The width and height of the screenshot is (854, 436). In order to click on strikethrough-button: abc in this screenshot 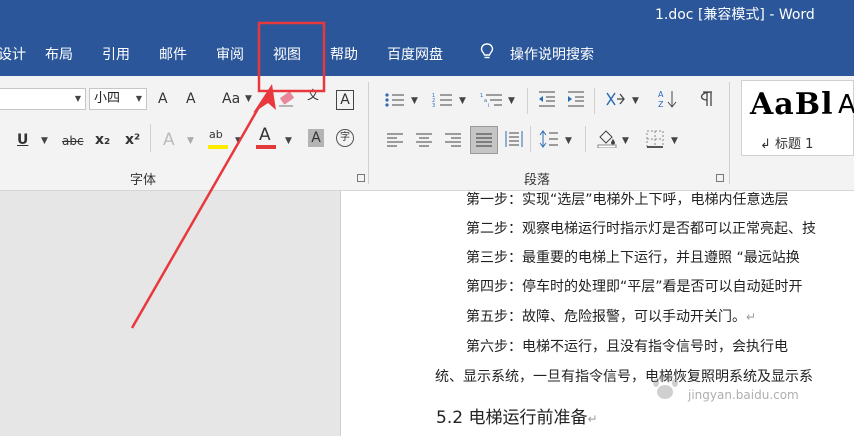, I will do `click(73, 141)`.